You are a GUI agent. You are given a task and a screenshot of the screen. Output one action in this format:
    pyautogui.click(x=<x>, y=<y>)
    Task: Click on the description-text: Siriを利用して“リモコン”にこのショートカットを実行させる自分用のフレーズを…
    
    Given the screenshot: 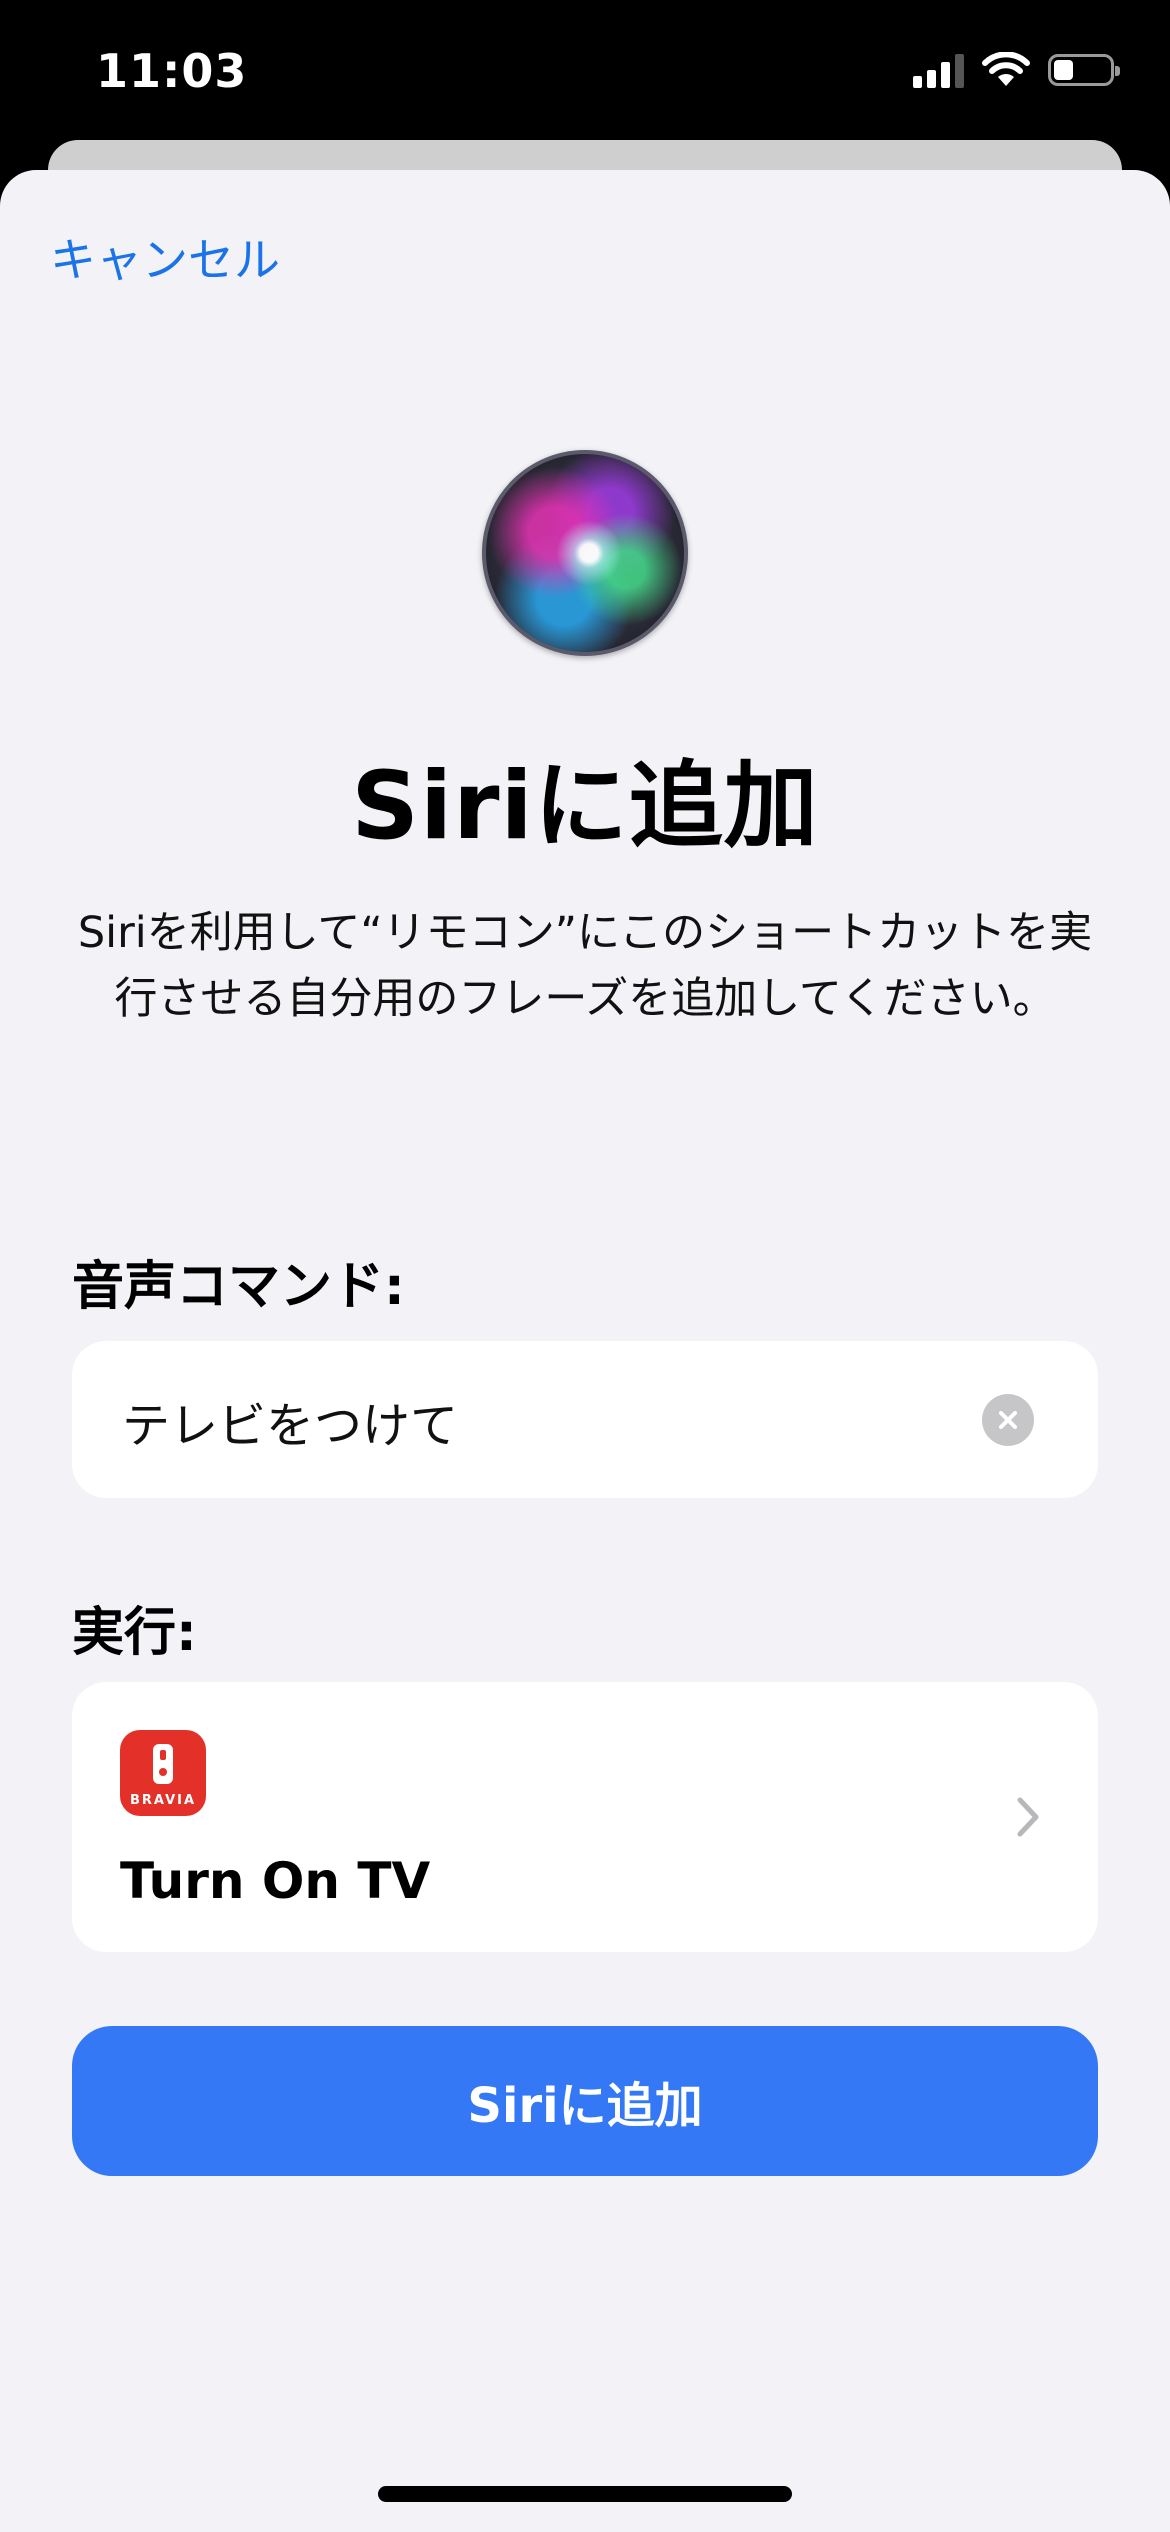 What is the action you would take?
    pyautogui.click(x=585, y=966)
    